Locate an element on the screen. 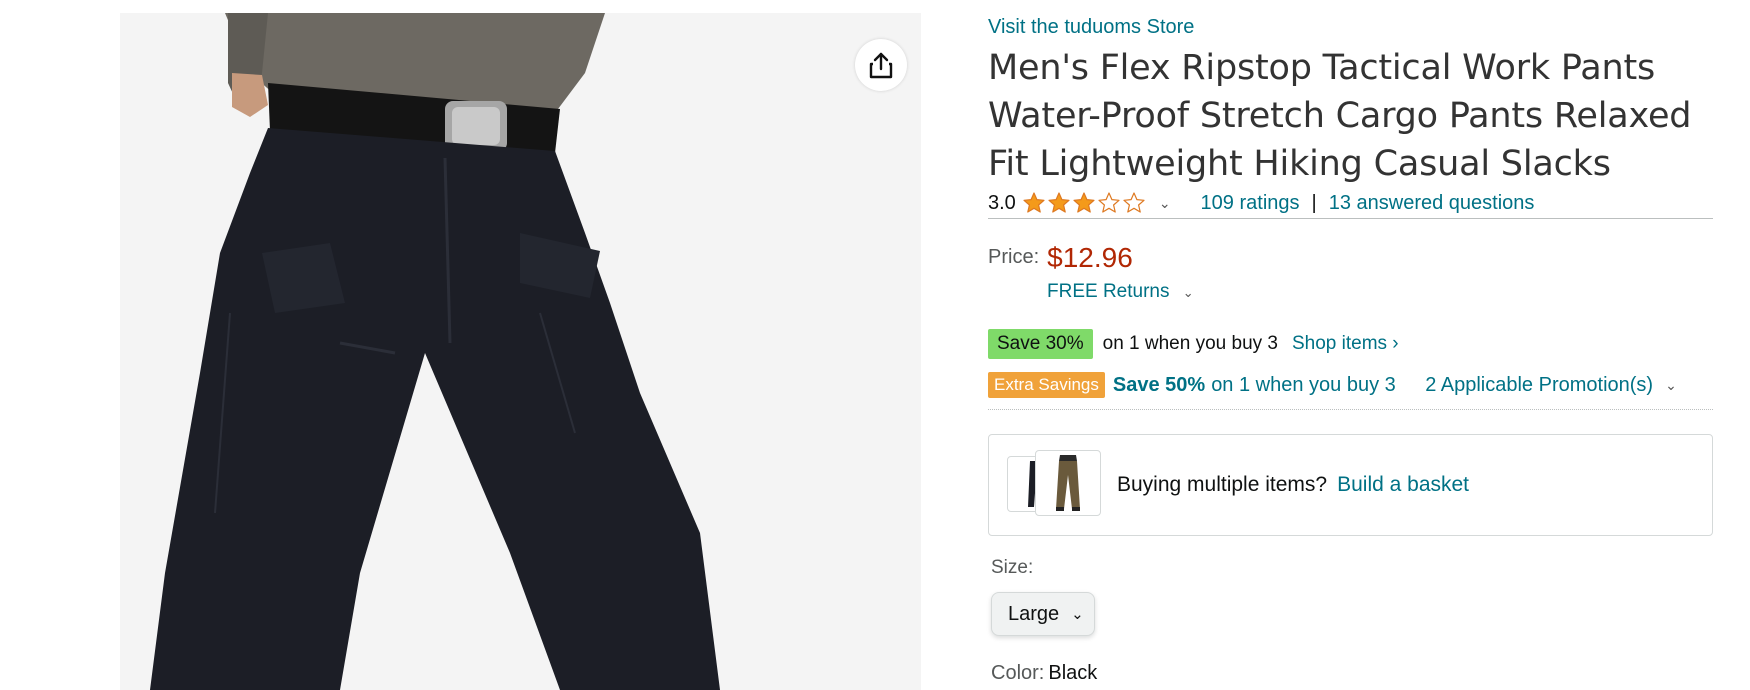  save-text: on 1 when you buy 3 is located at coordinates (1190, 343).